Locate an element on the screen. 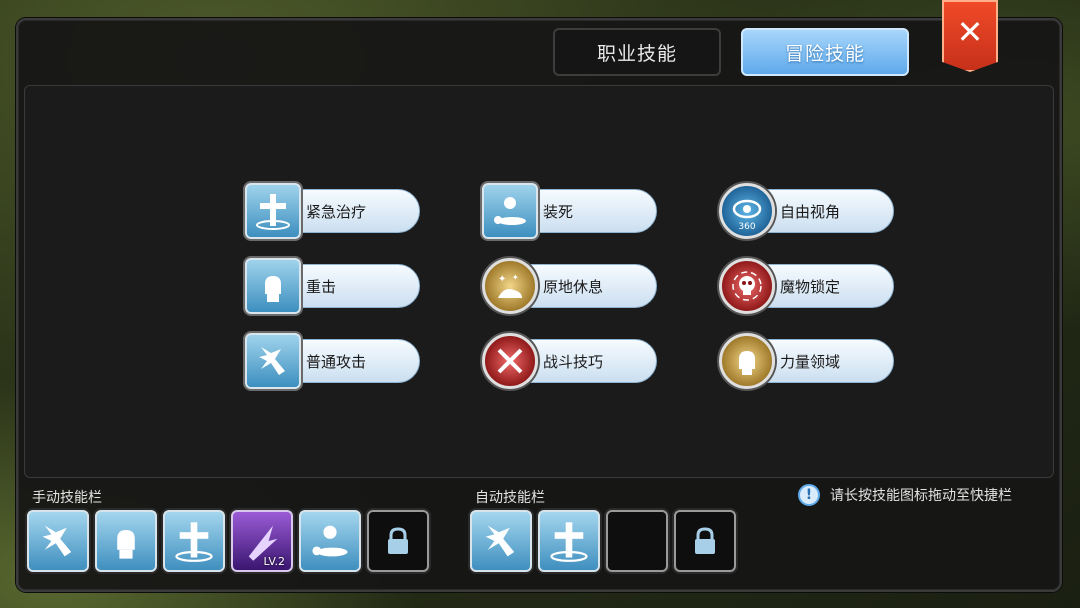 This screenshot has height=608, width=1080. rest-icon: ✦ ✦ is located at coordinates (510, 286).